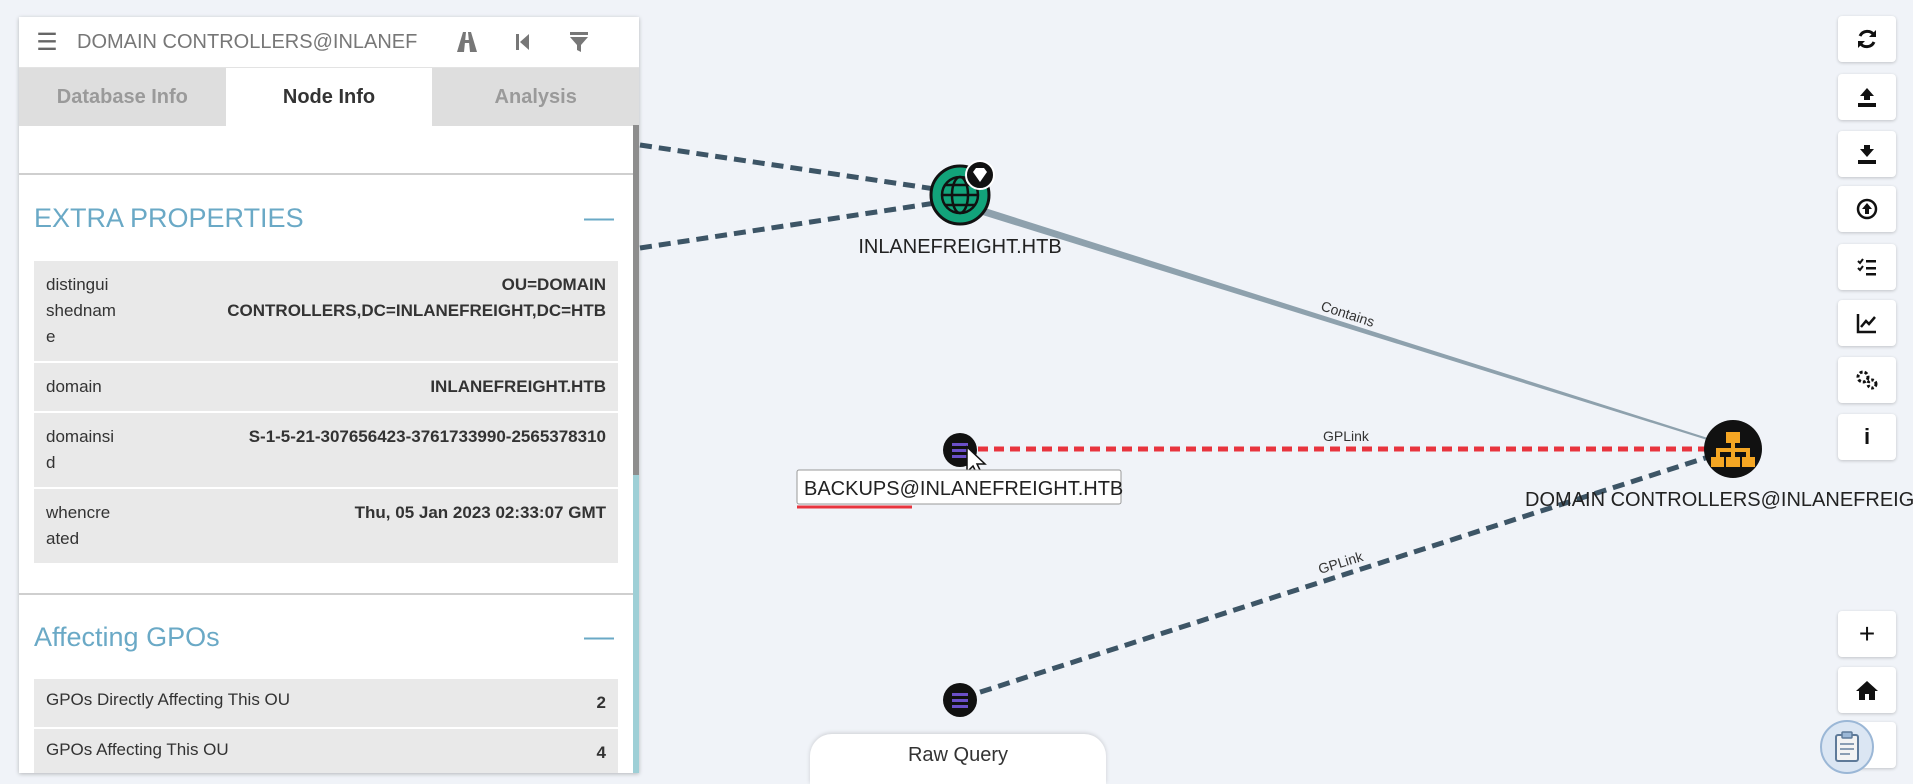 This screenshot has height=784, width=1913. I want to click on panel-scrollbar, so click(636, 449).